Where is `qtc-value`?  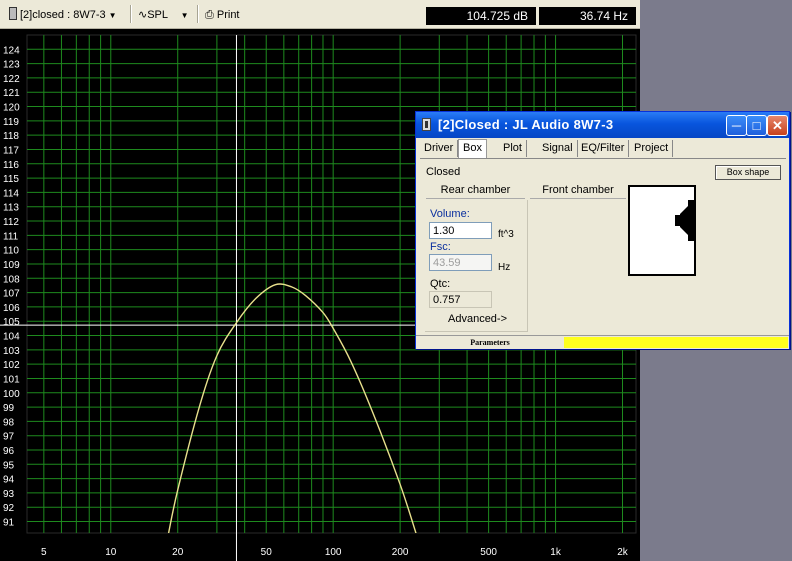
qtc-value is located at coordinates (460, 299).